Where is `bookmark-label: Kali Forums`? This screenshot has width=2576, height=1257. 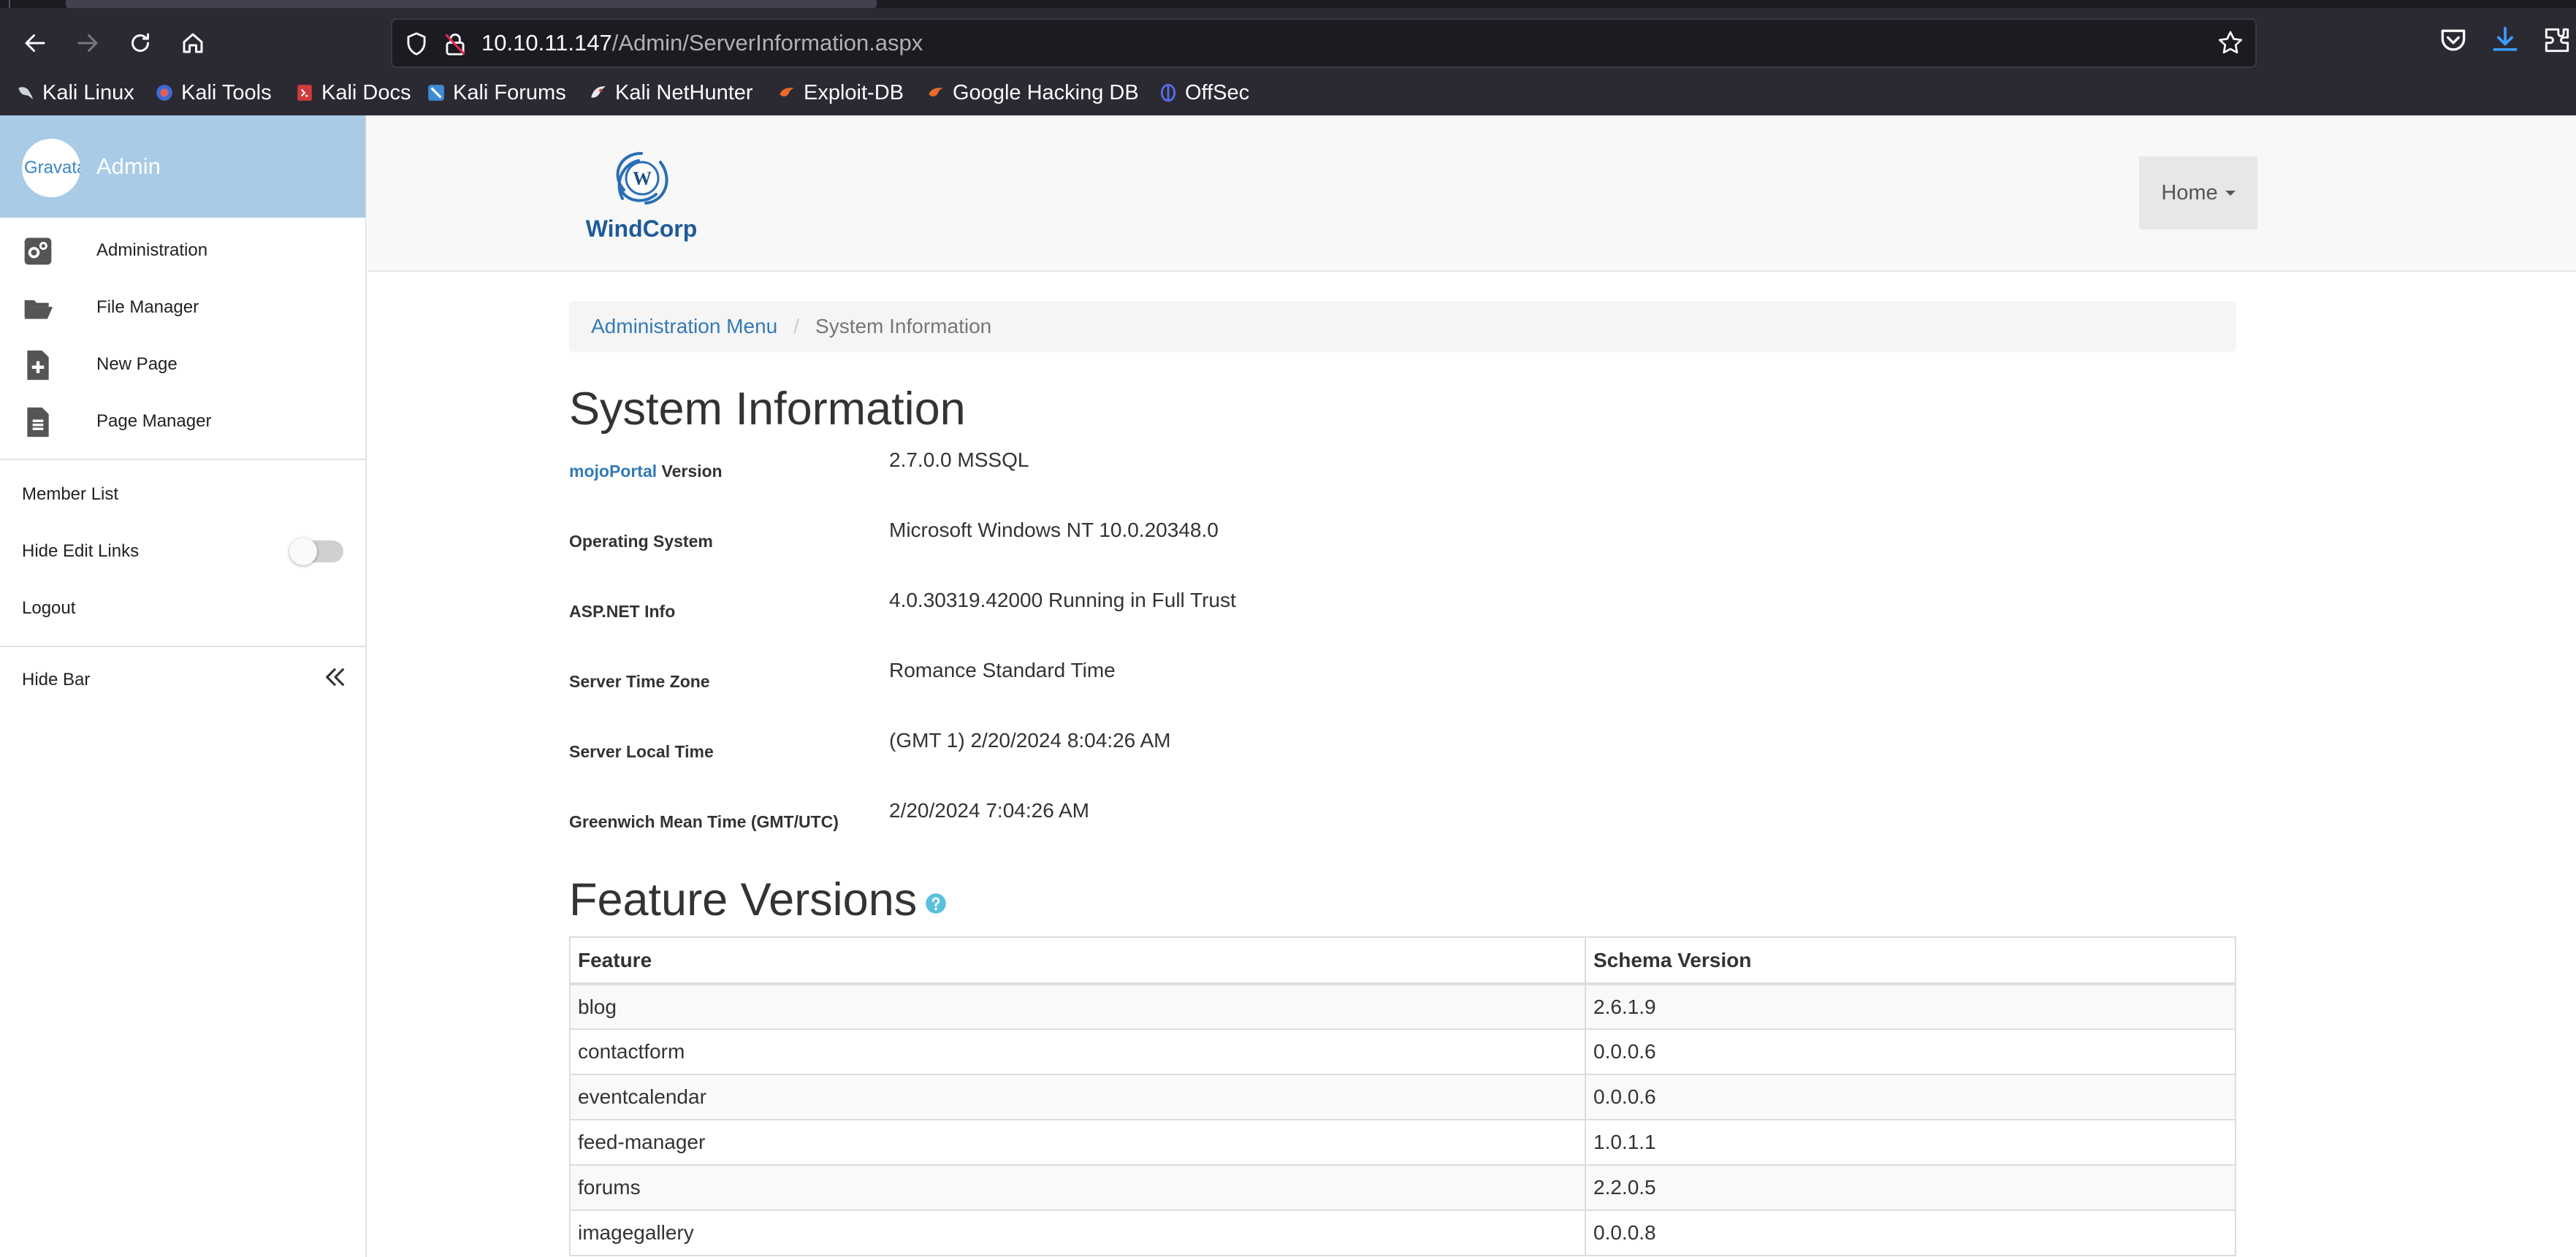 bookmark-label: Kali Forums is located at coordinates (510, 92).